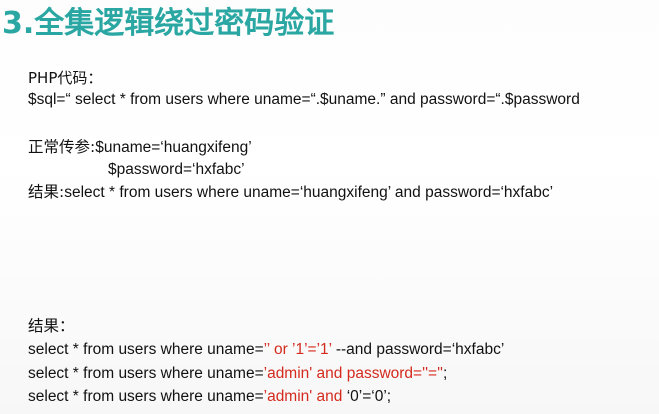 Image resolution: width=659 pixels, height=414 pixels. Describe the element at coordinates (418, 349) in the screenshot. I see `injection-suffix: --and password=‘hxfabc’` at that location.